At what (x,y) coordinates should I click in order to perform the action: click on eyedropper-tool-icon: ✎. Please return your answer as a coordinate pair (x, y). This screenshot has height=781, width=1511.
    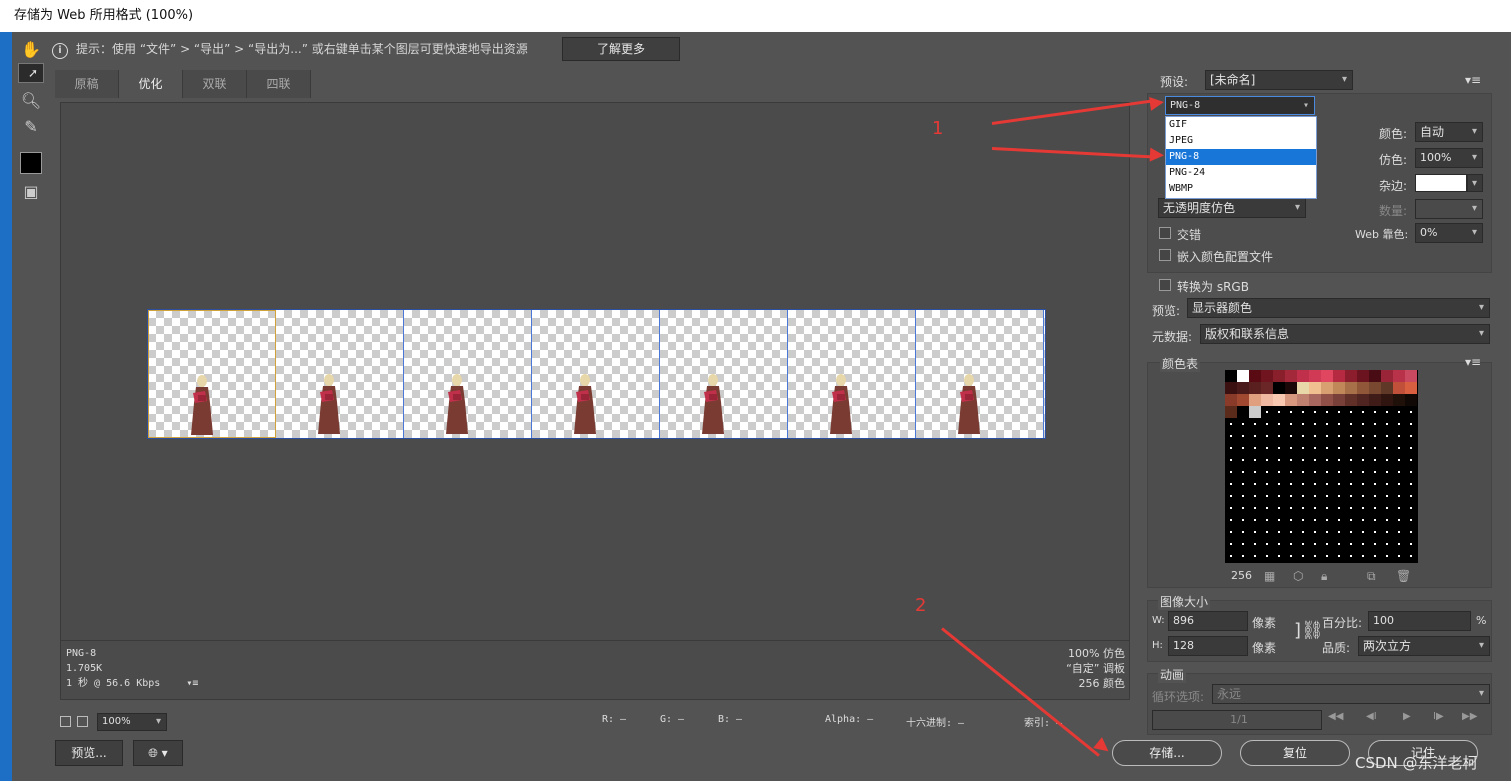
    Looking at the image, I should click on (31, 127).